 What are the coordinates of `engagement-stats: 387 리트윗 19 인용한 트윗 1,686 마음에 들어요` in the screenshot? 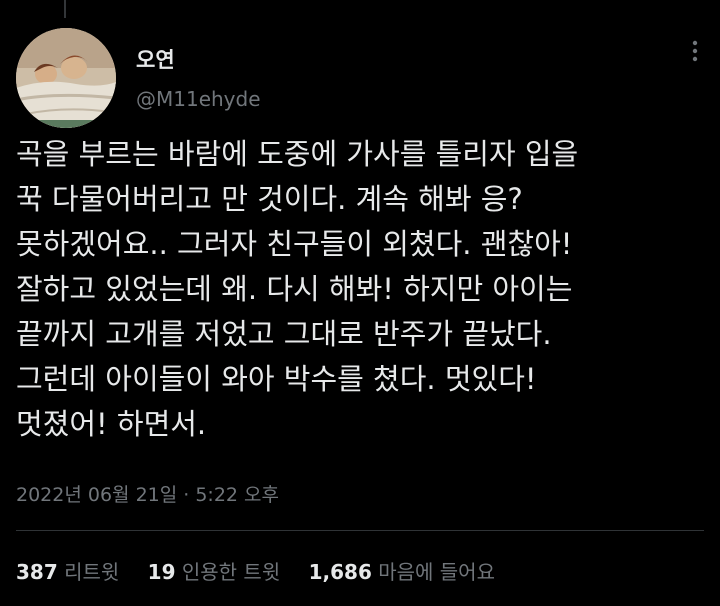 It's located at (266, 570).